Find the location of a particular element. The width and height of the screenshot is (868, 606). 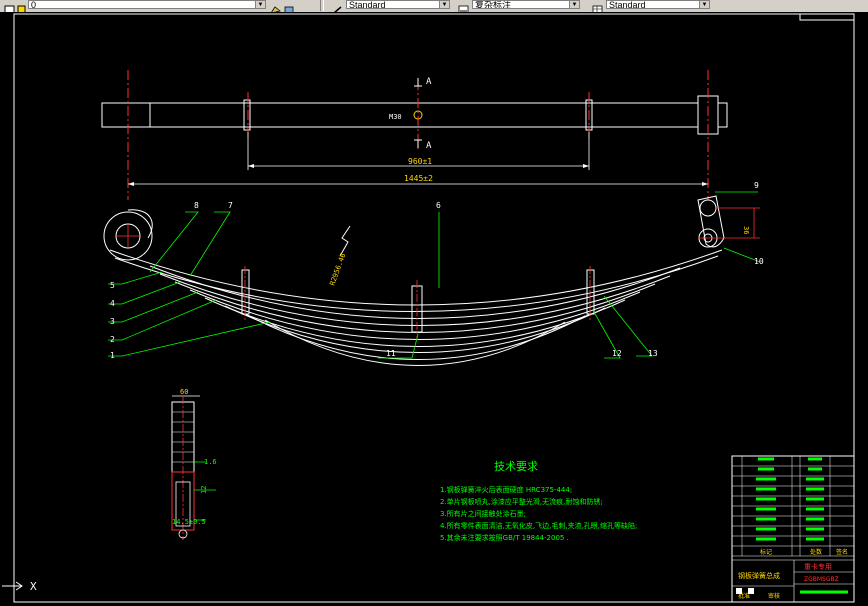

layer-color-icon is located at coordinates (21, 7).